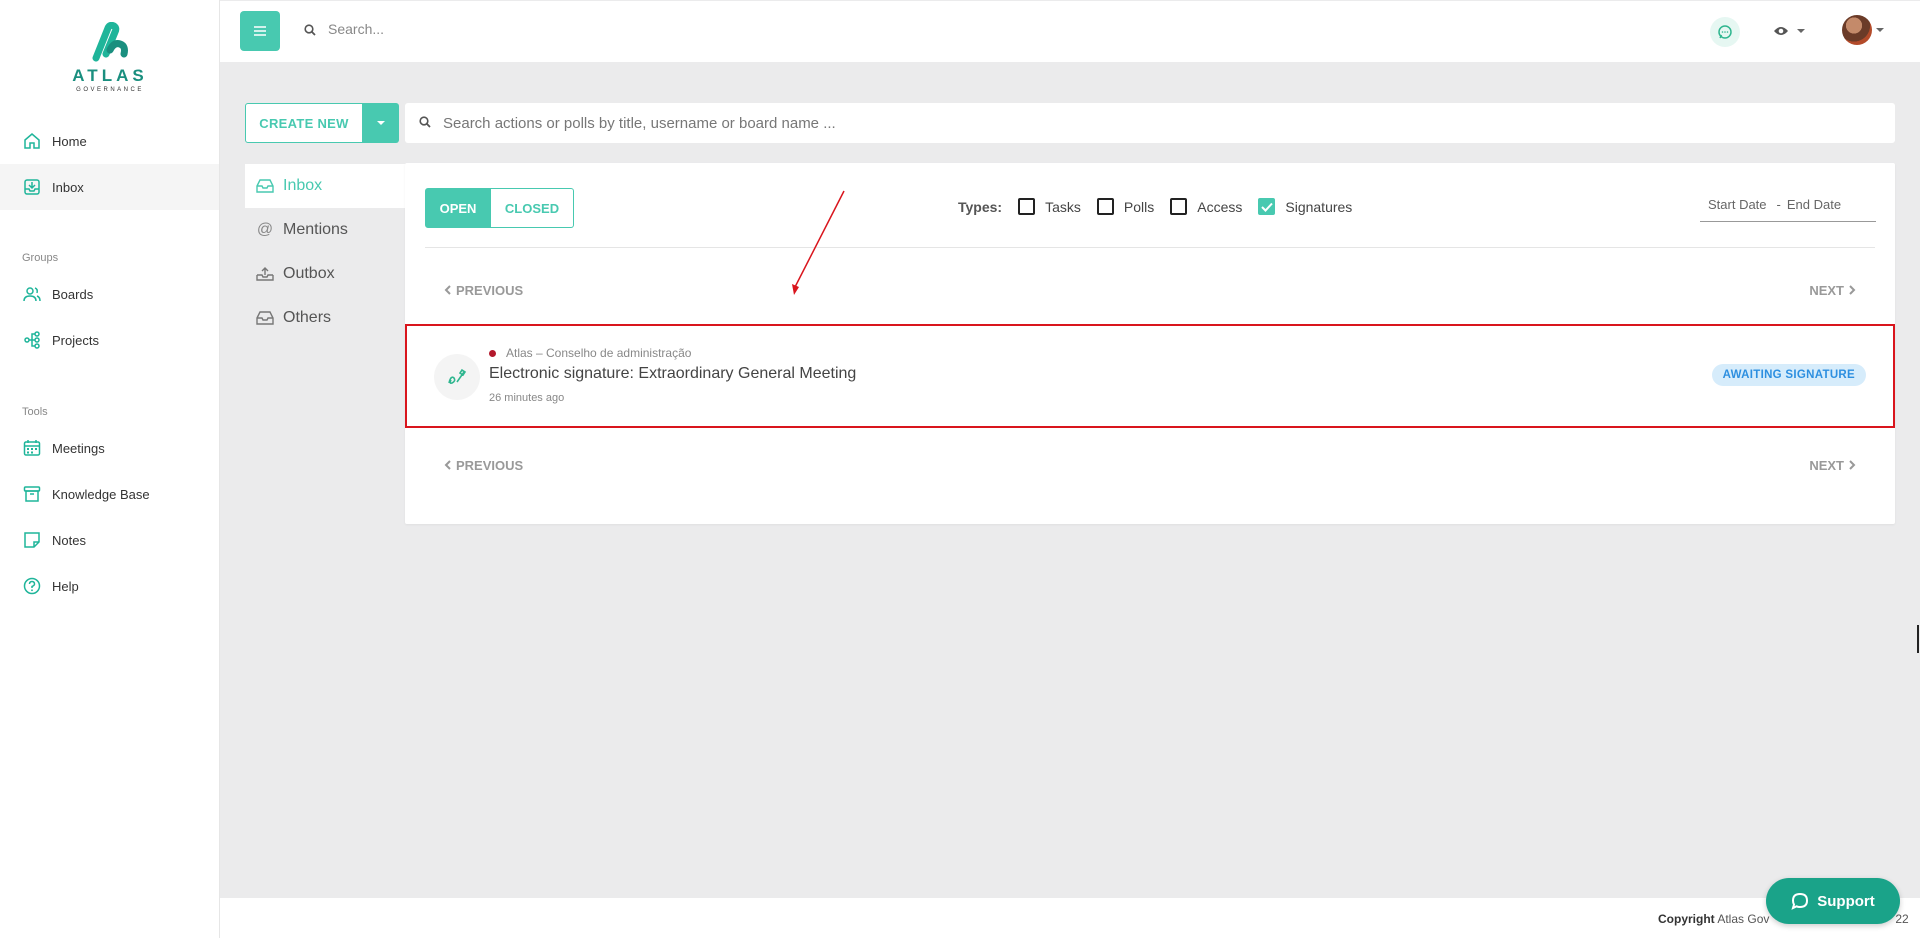 The width and height of the screenshot is (1920, 938). I want to click on closed-filter-button: CLOSED, so click(532, 208).